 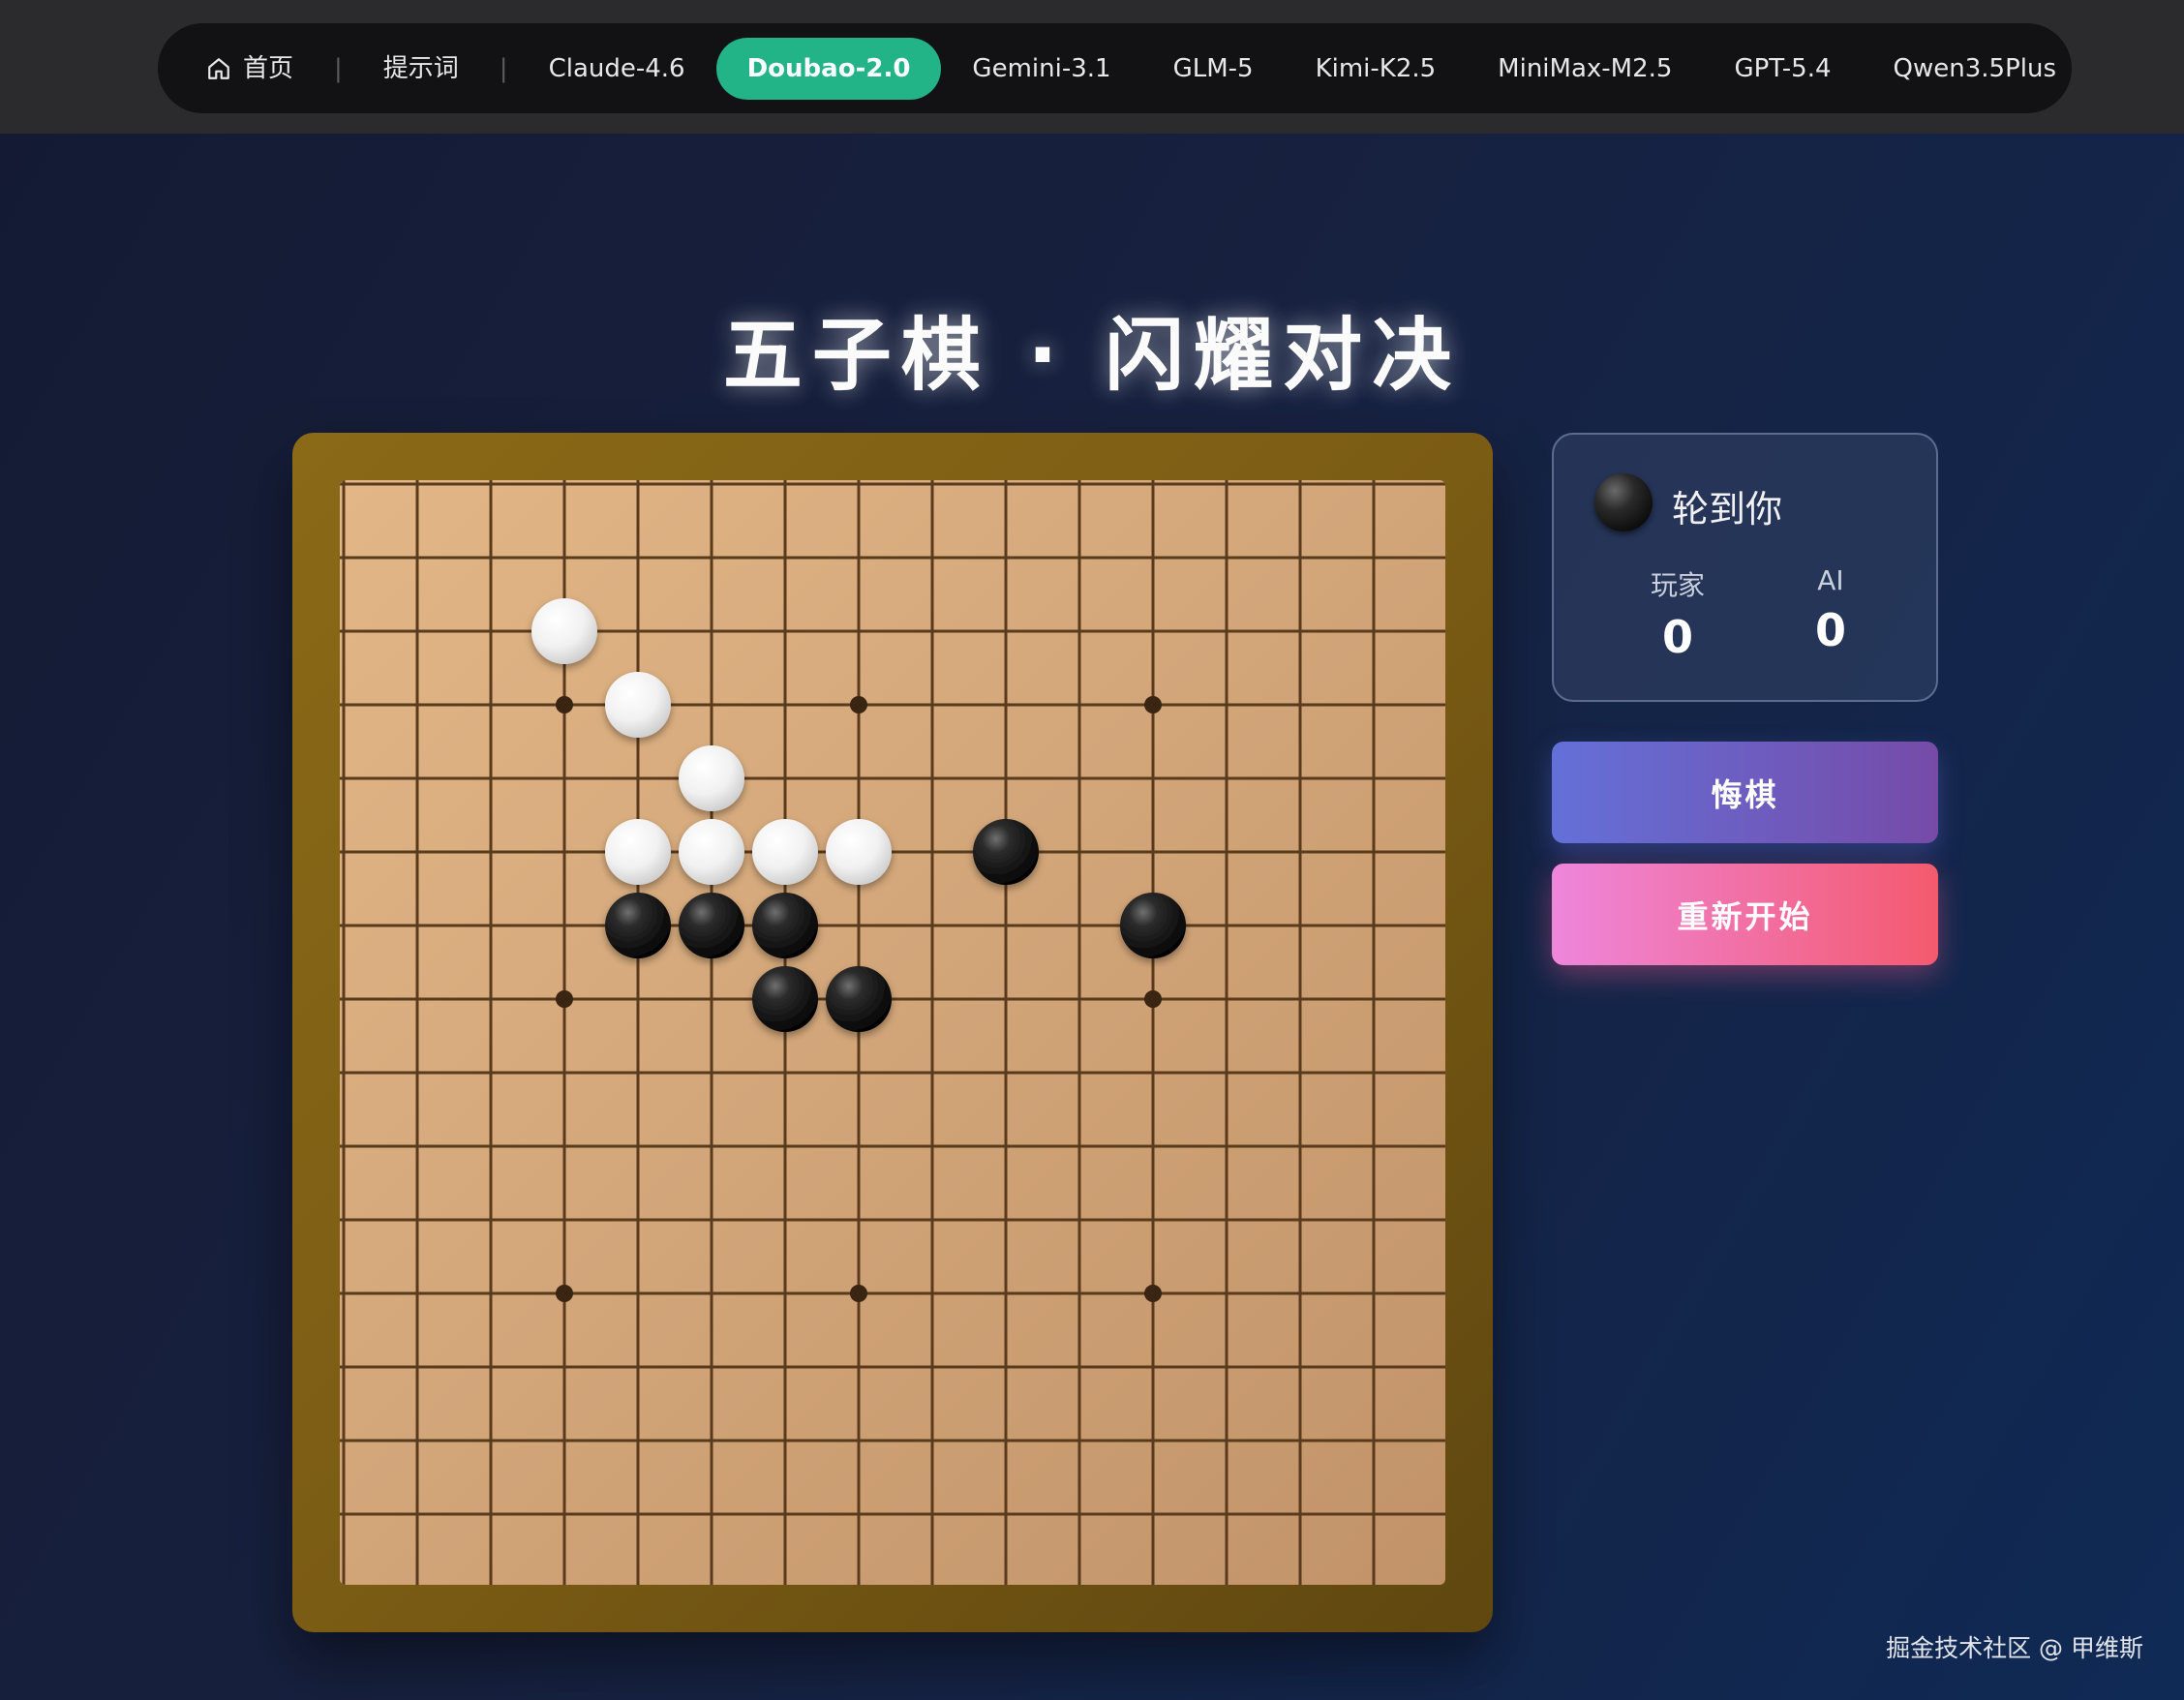 What do you see at coordinates (421, 69) in the screenshot?
I see `nav-item-prompt: 提示词` at bounding box center [421, 69].